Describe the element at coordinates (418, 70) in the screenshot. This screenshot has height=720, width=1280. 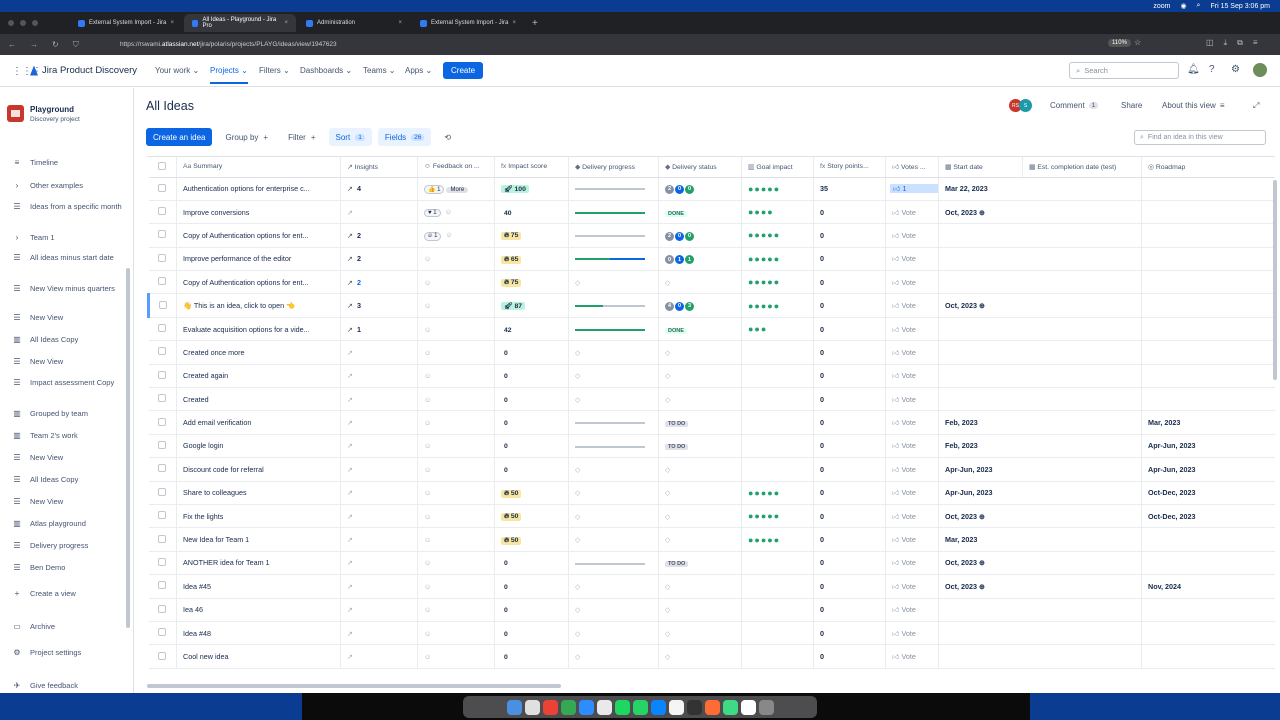
I see `nav-apps: Apps ⌄` at that location.